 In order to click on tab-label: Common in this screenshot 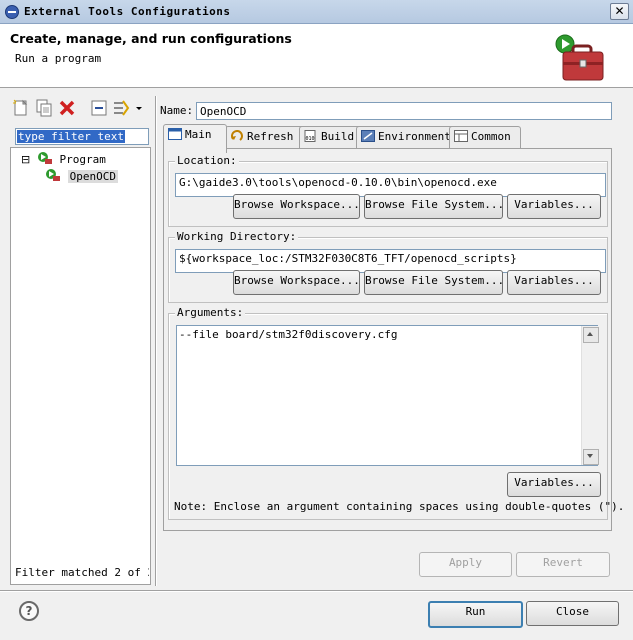, I will do `click(491, 136)`.